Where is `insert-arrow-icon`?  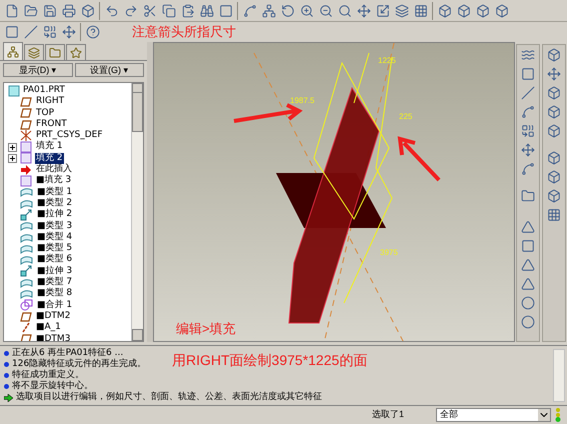
insert-arrow-icon is located at coordinates (26, 169).